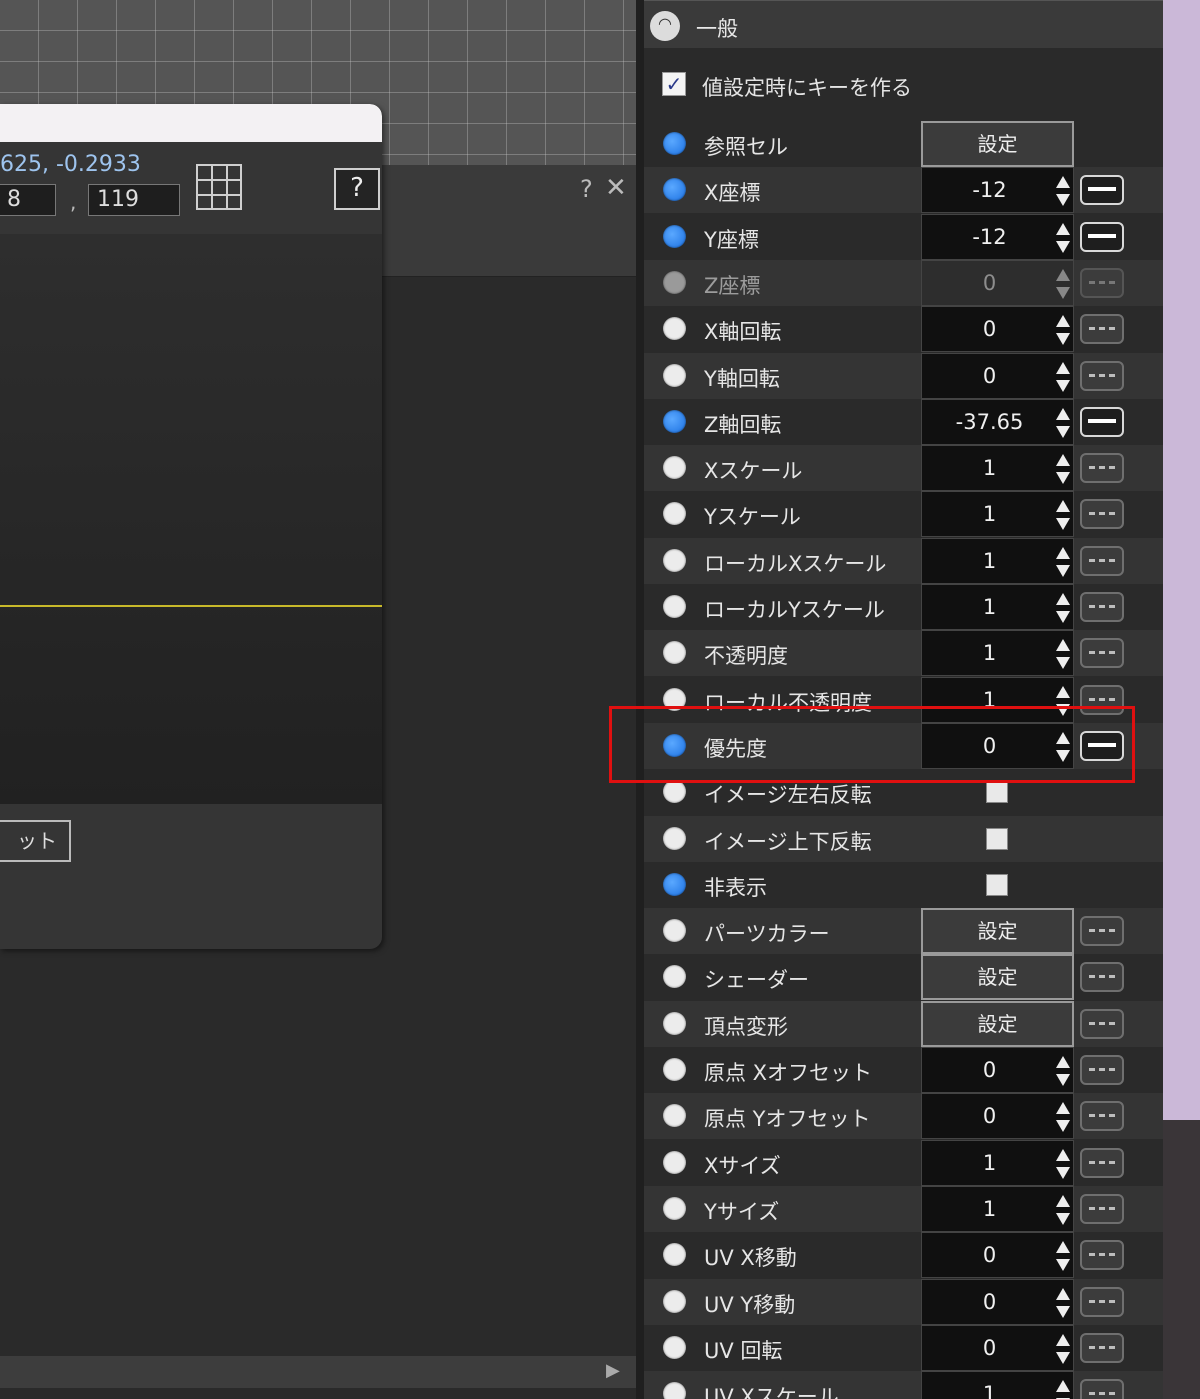 The width and height of the screenshot is (1200, 1399). Describe the element at coordinates (997, 792) in the screenshot. I see `property-checkbox` at that location.